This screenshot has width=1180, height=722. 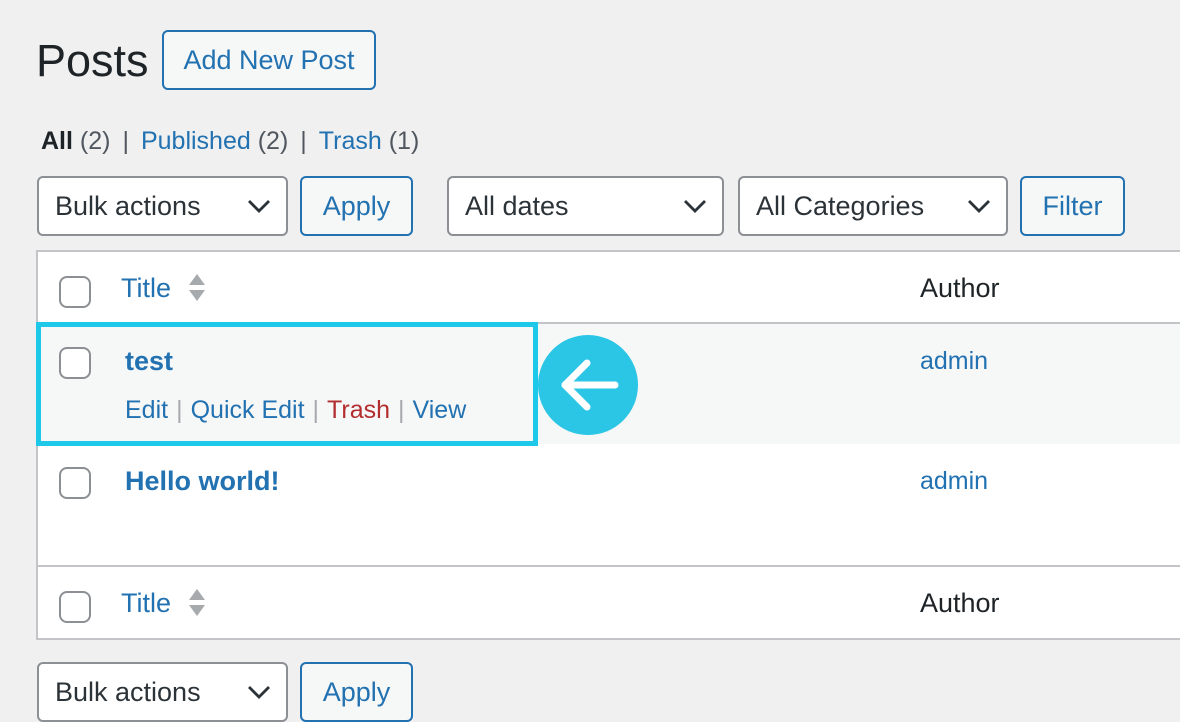 I want to click on footer-divider, so click(x=608, y=566).